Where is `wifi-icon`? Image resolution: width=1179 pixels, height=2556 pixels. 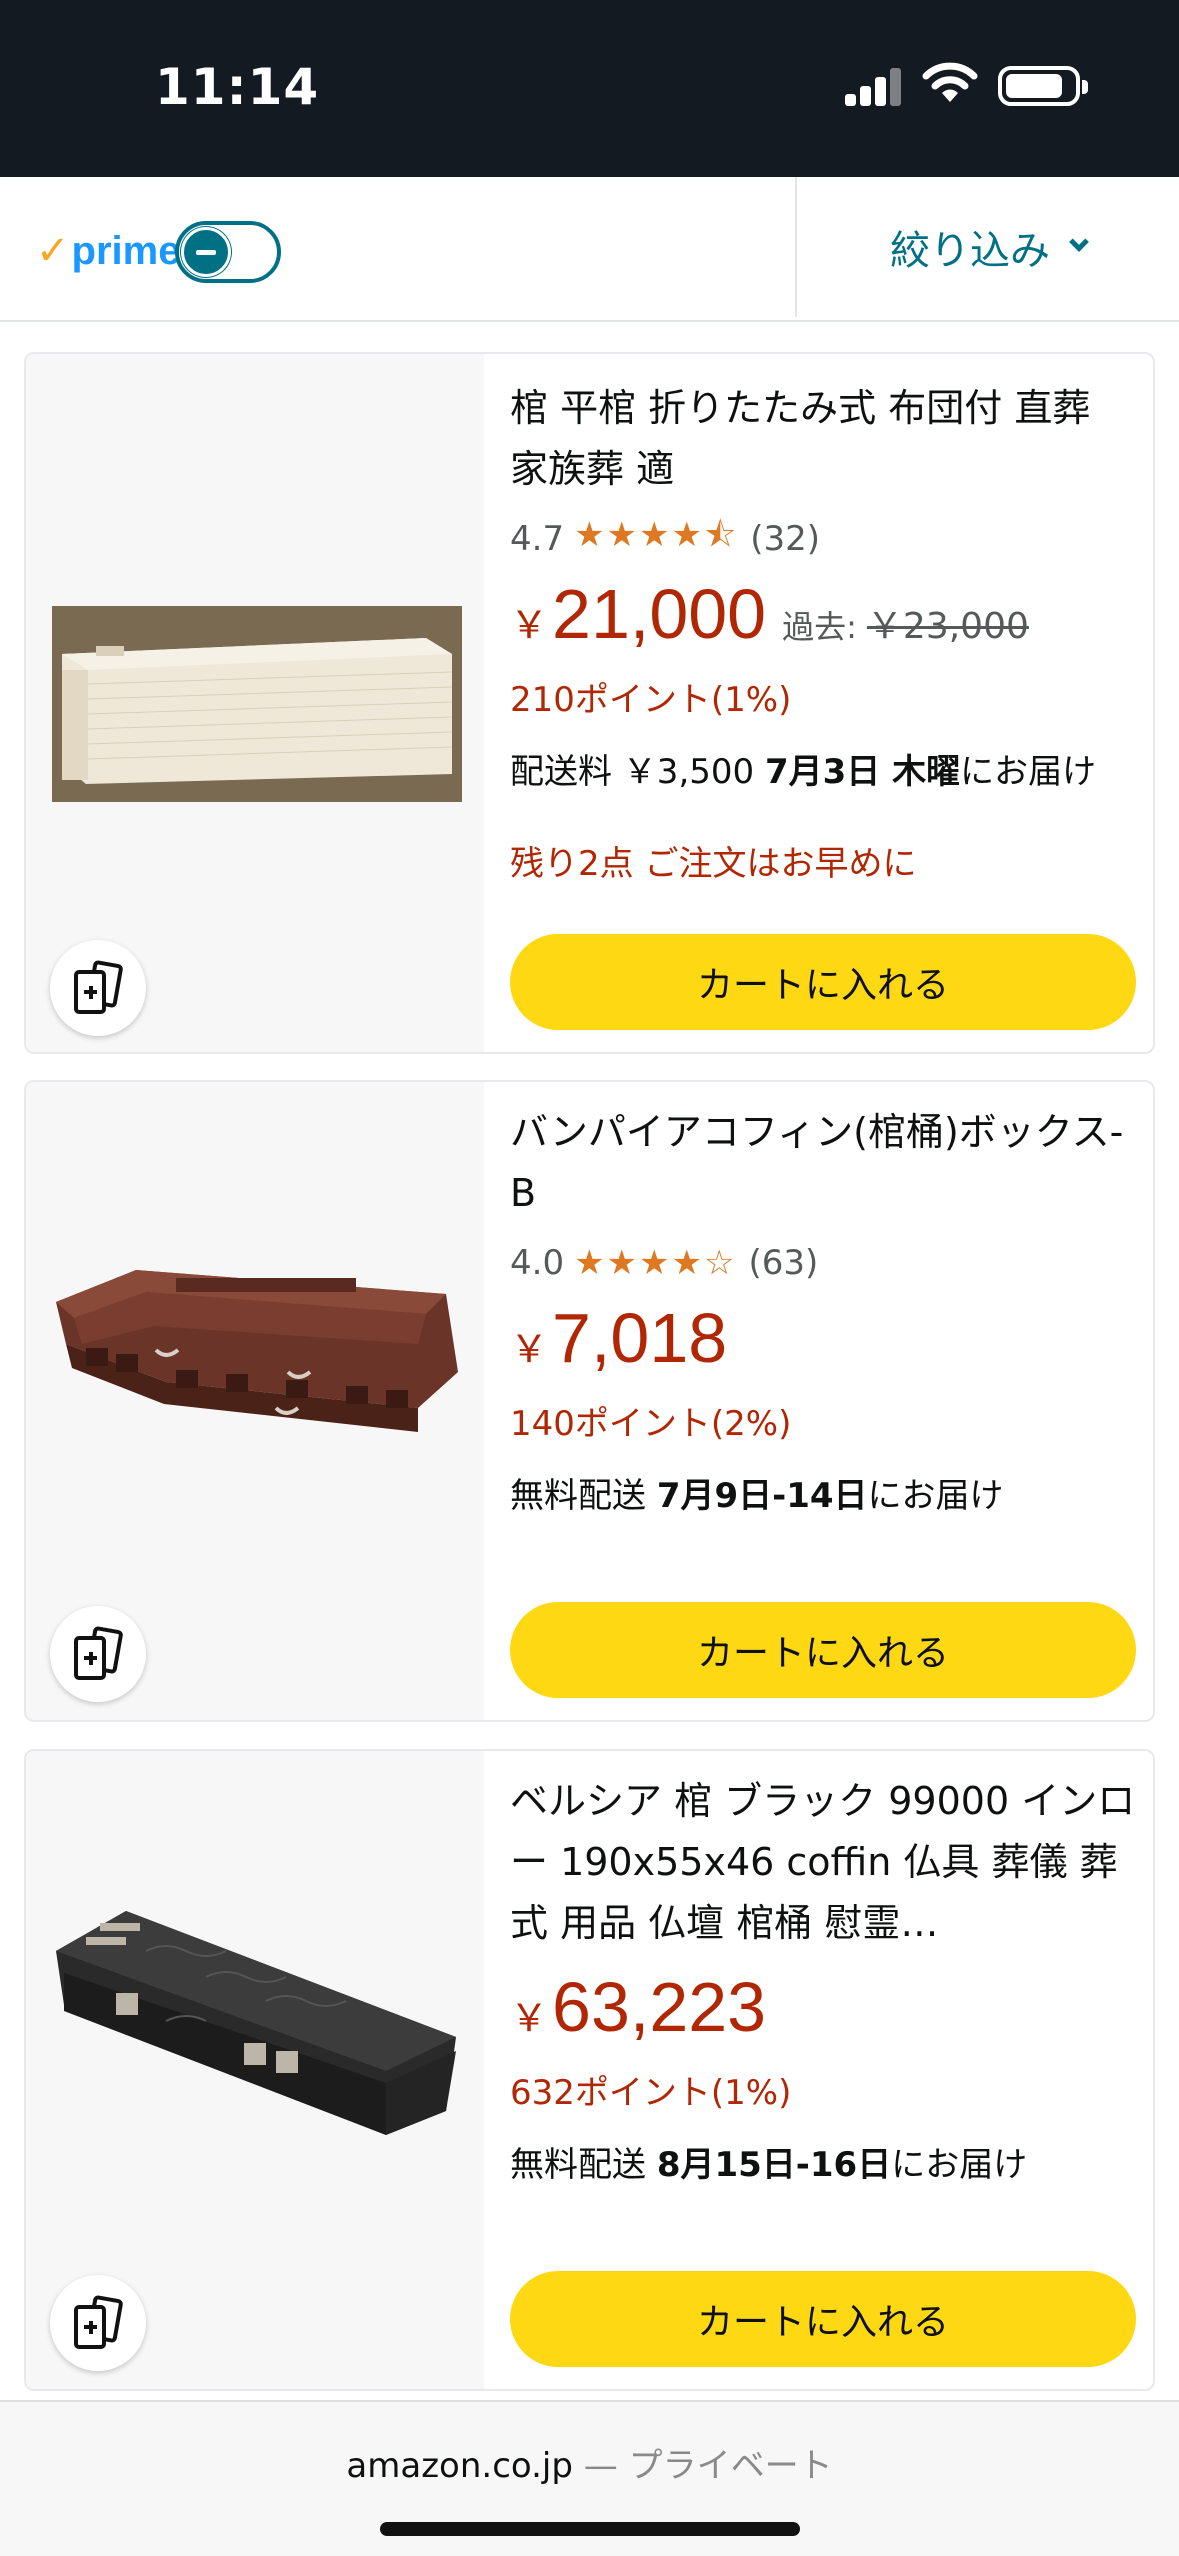 wifi-icon is located at coordinates (950, 83).